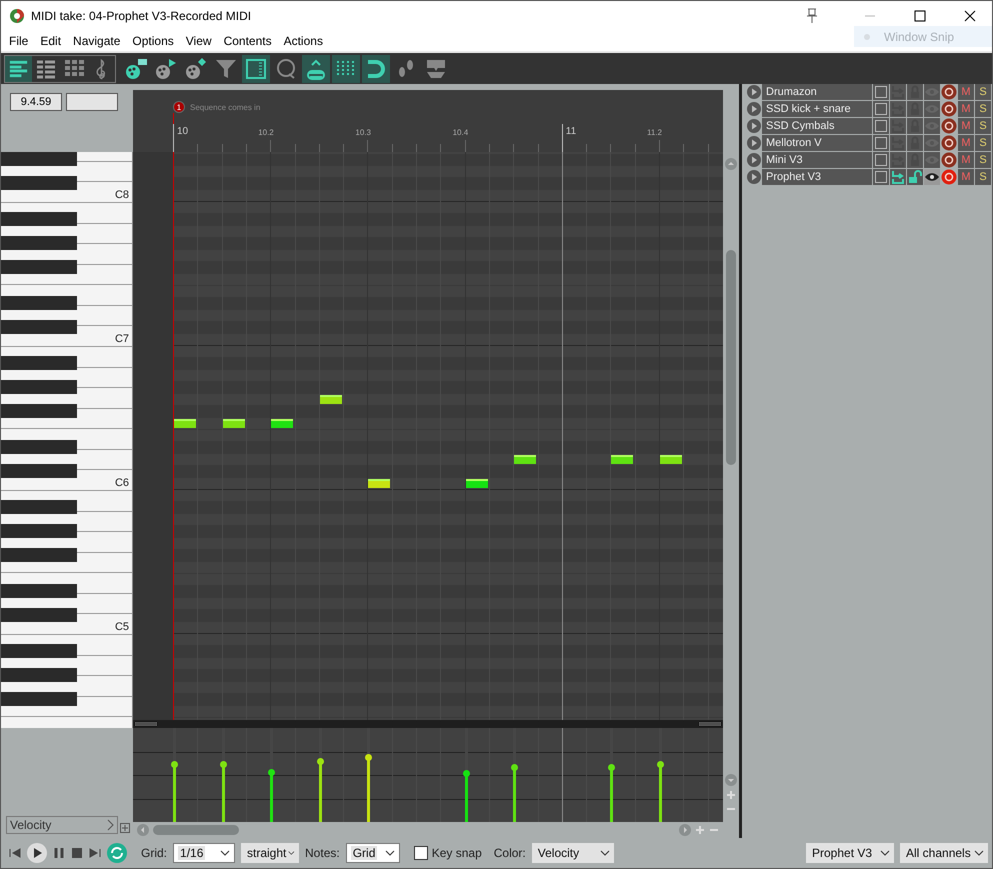 This screenshot has height=869, width=993. I want to click on key-label: C7, so click(121, 339).